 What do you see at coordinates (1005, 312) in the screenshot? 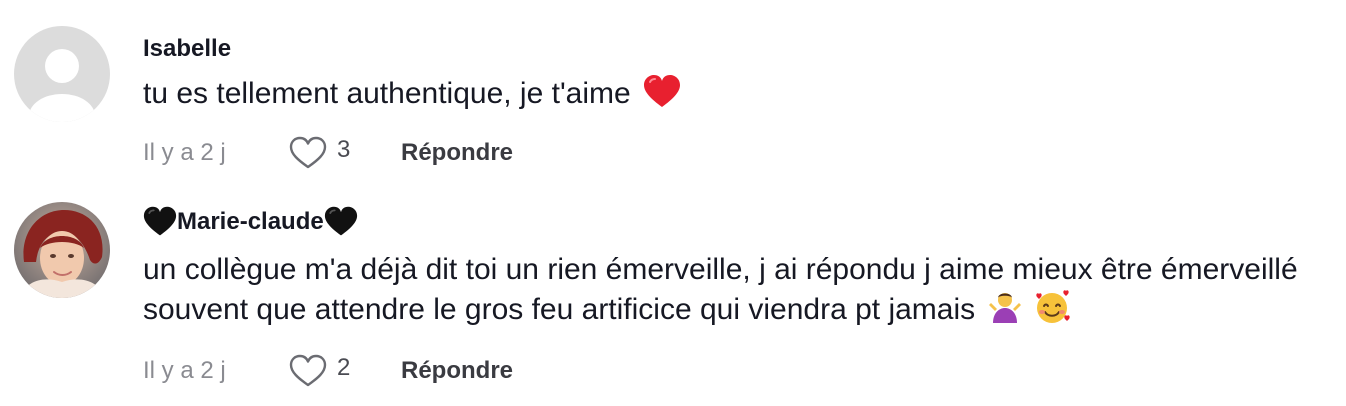
I see `person-shrugging-icon` at bounding box center [1005, 312].